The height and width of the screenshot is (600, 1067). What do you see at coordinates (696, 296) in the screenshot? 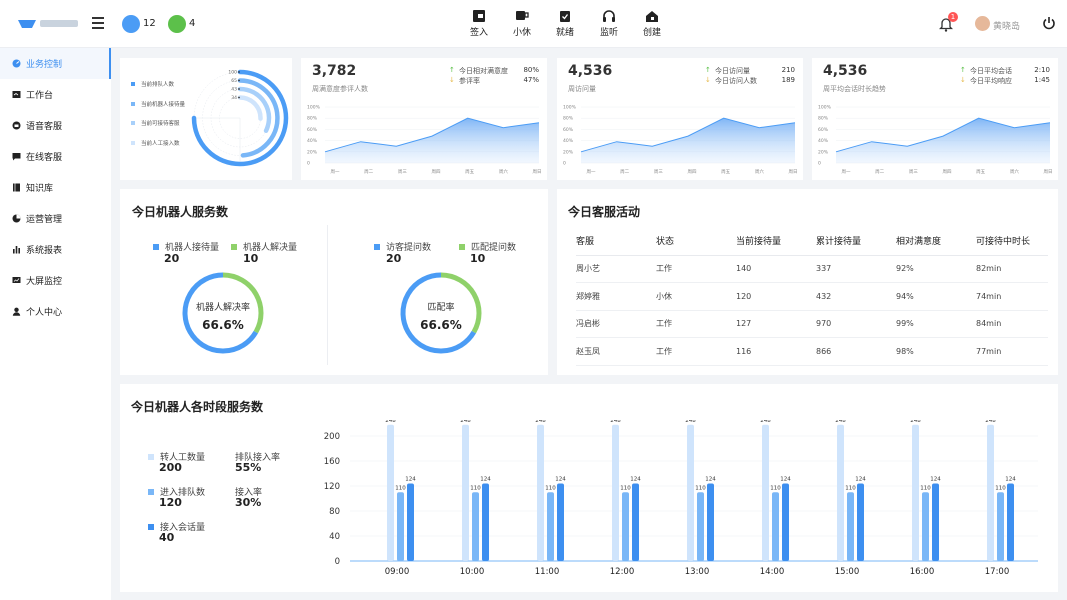
I see `table-cell: 小休` at bounding box center [696, 296].